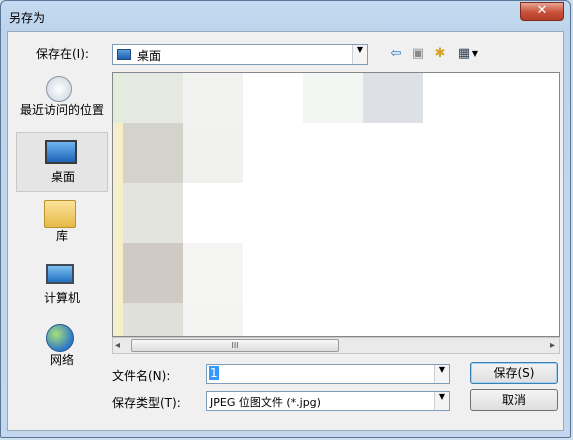  Describe the element at coordinates (60, 214) in the screenshot. I see `library-icon` at that location.